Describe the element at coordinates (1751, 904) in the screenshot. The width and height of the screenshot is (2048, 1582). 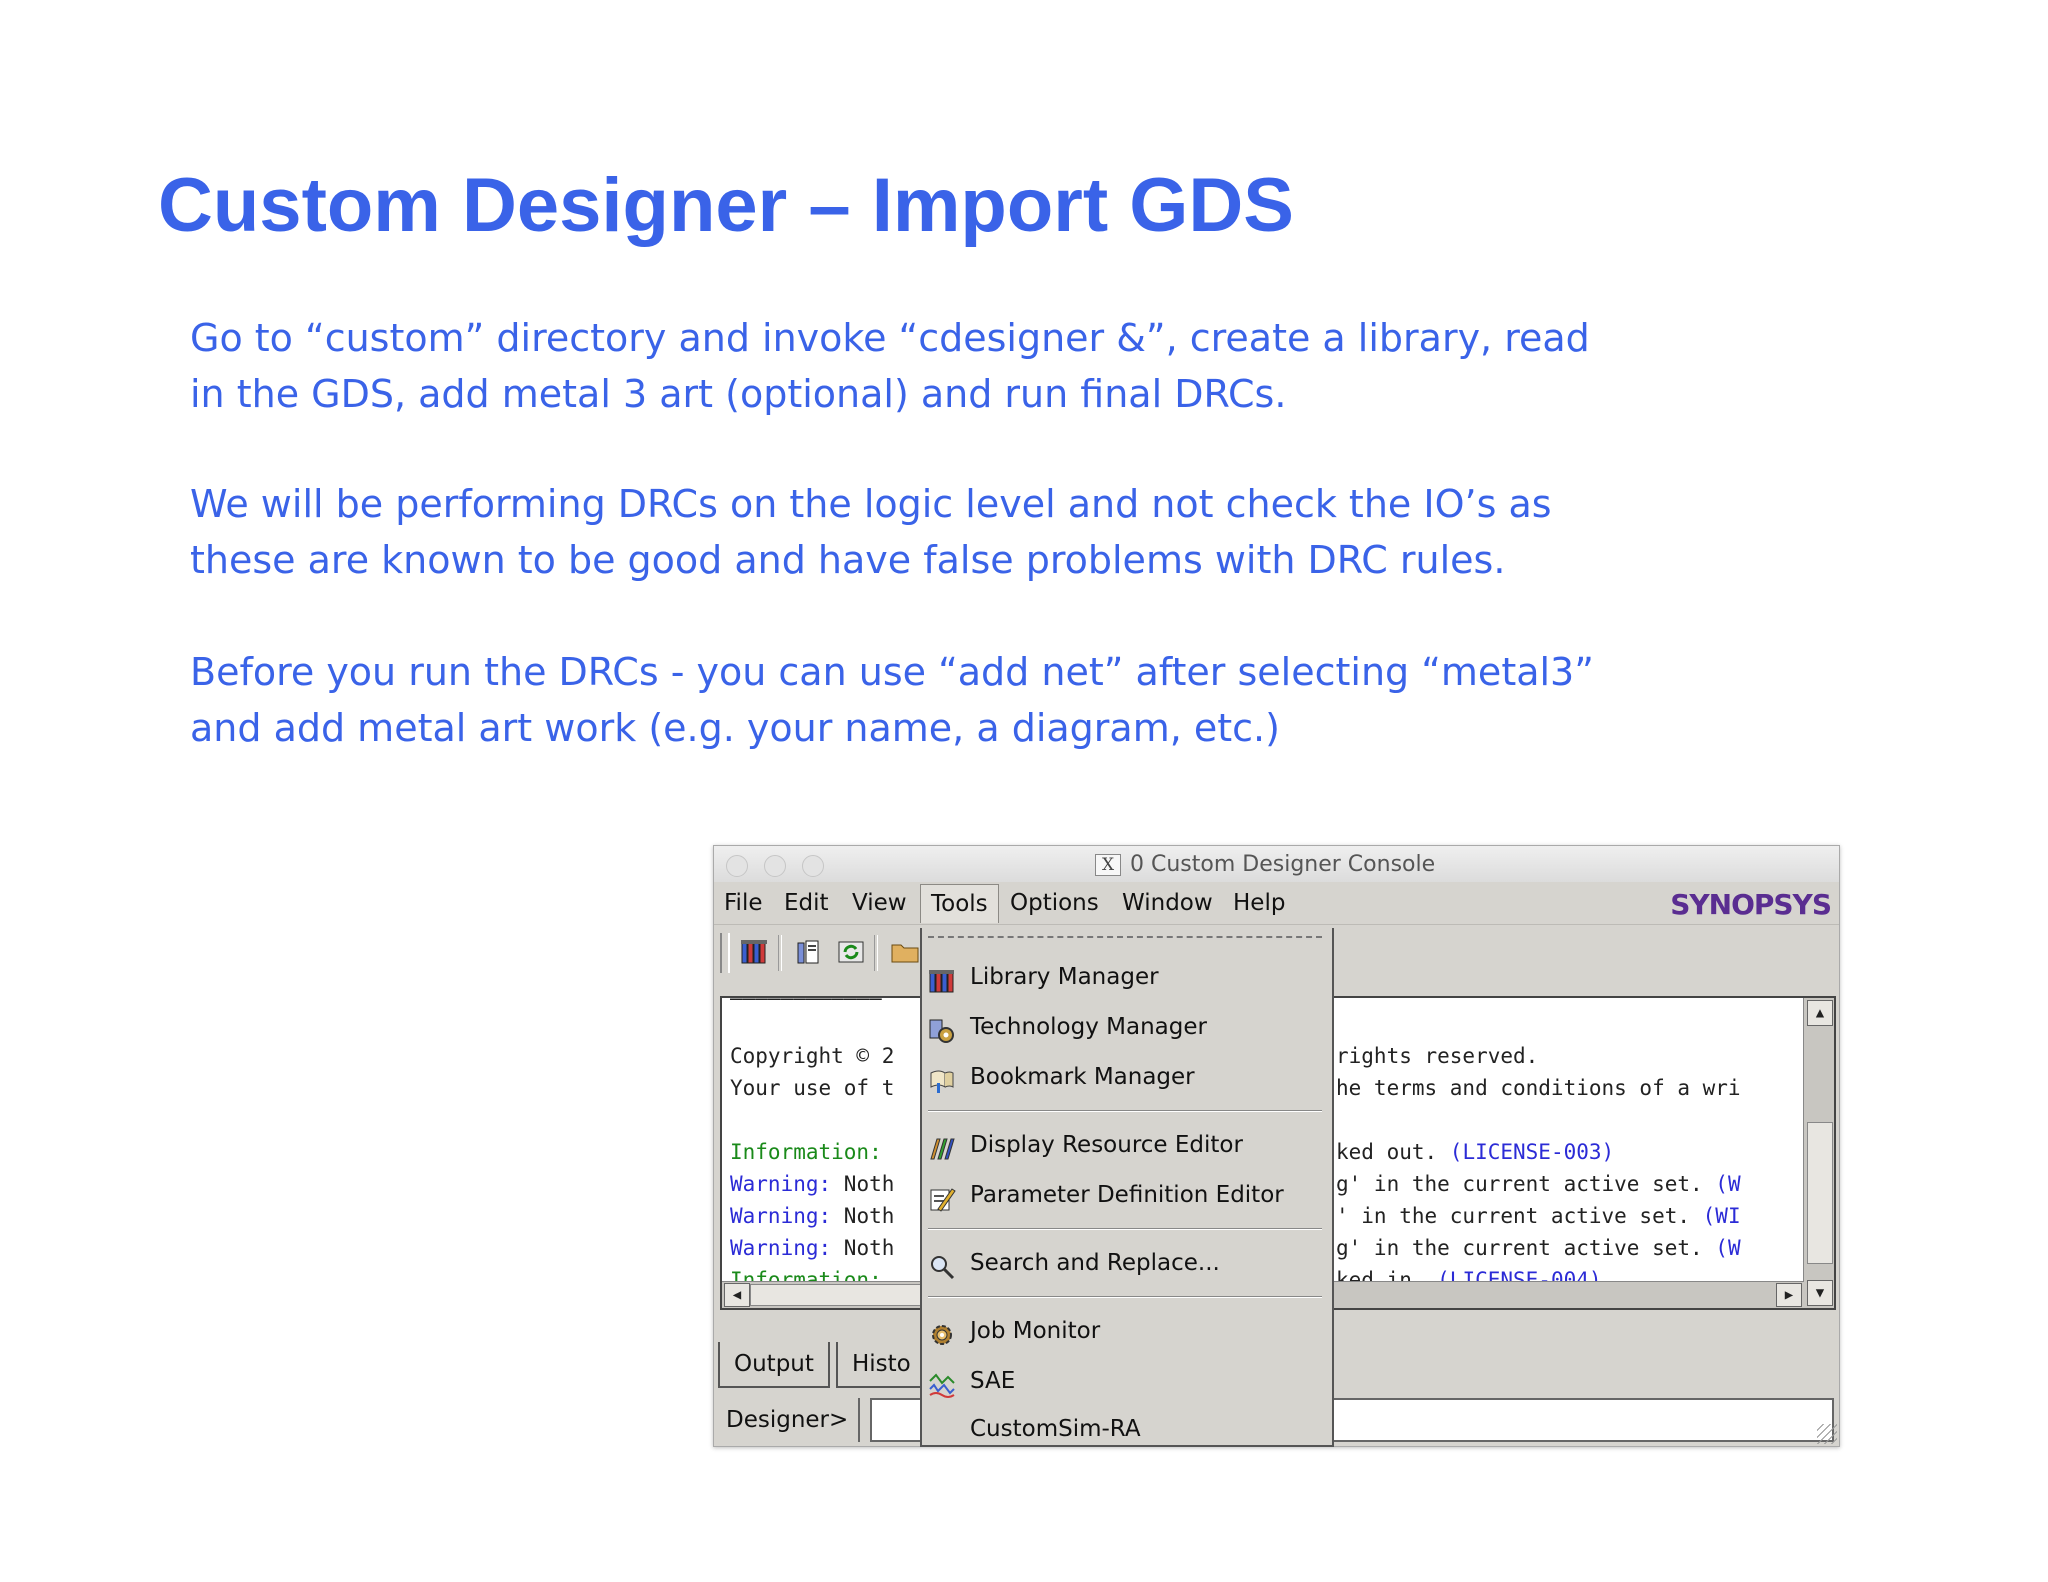
I see `synopsys-logo: SYNOPSYS` at that location.